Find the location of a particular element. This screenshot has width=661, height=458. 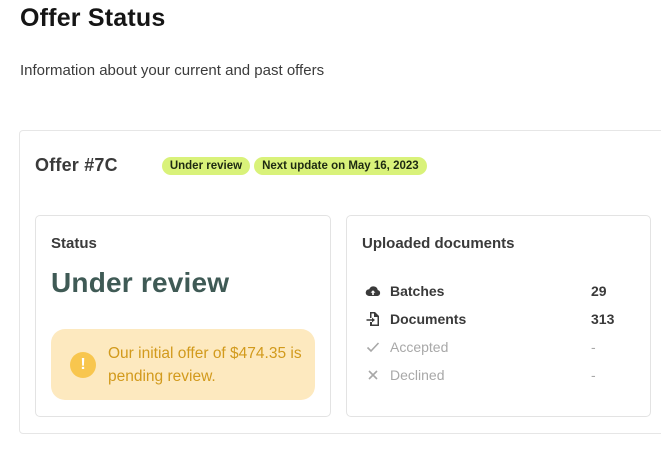

docs-row-label: Declined is located at coordinates (417, 375).